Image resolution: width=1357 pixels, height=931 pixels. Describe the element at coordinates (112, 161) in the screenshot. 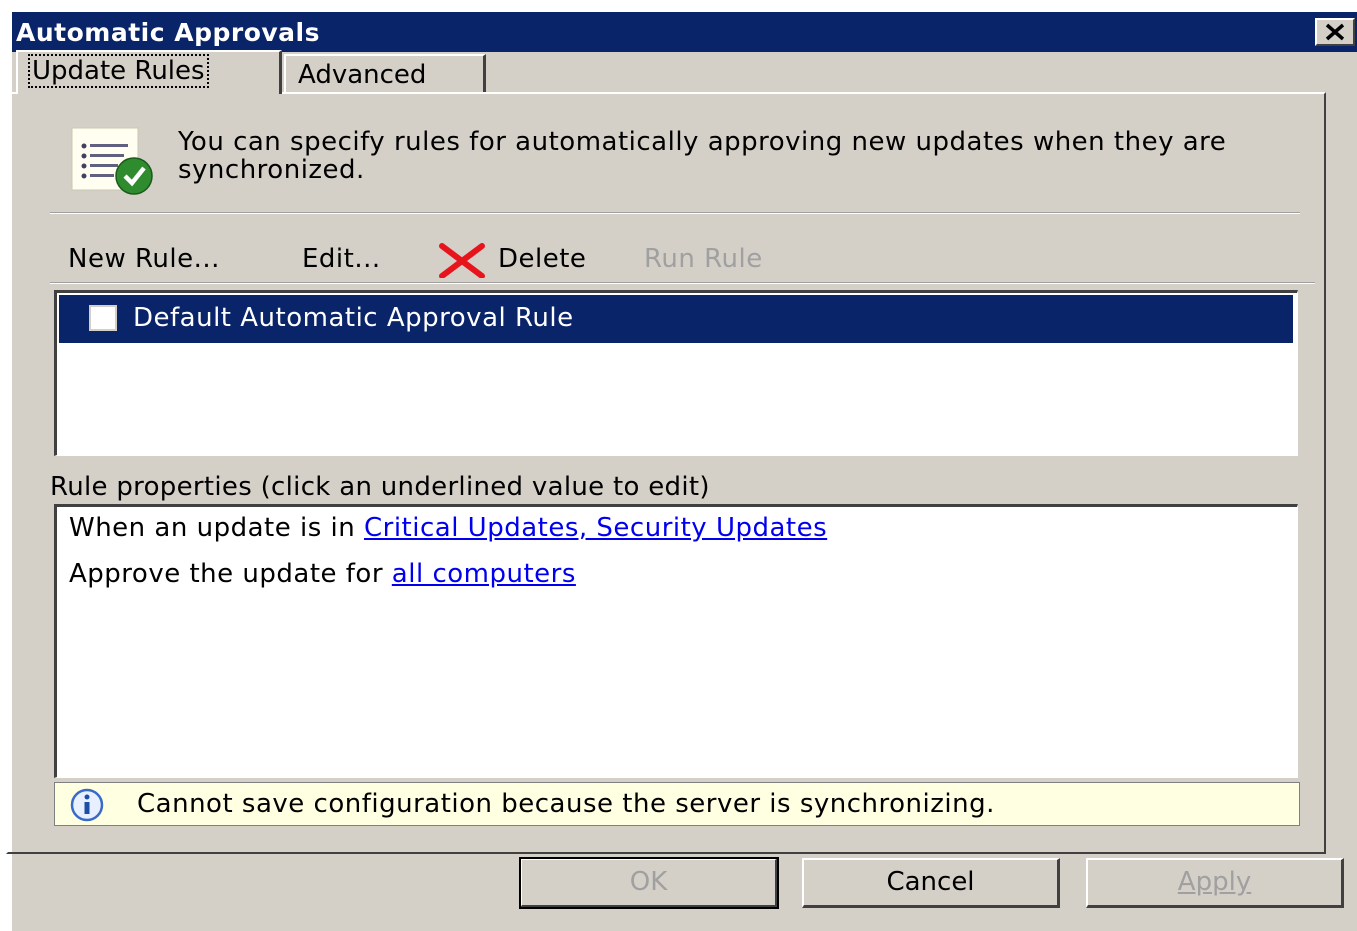

I see `rules-list-icon` at that location.